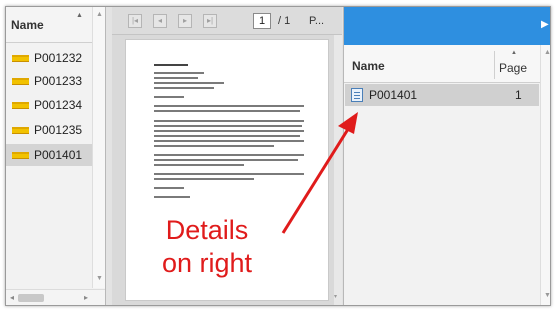  Describe the element at coordinates (207, 230) in the screenshot. I see `annotation-line-1: Details` at that location.